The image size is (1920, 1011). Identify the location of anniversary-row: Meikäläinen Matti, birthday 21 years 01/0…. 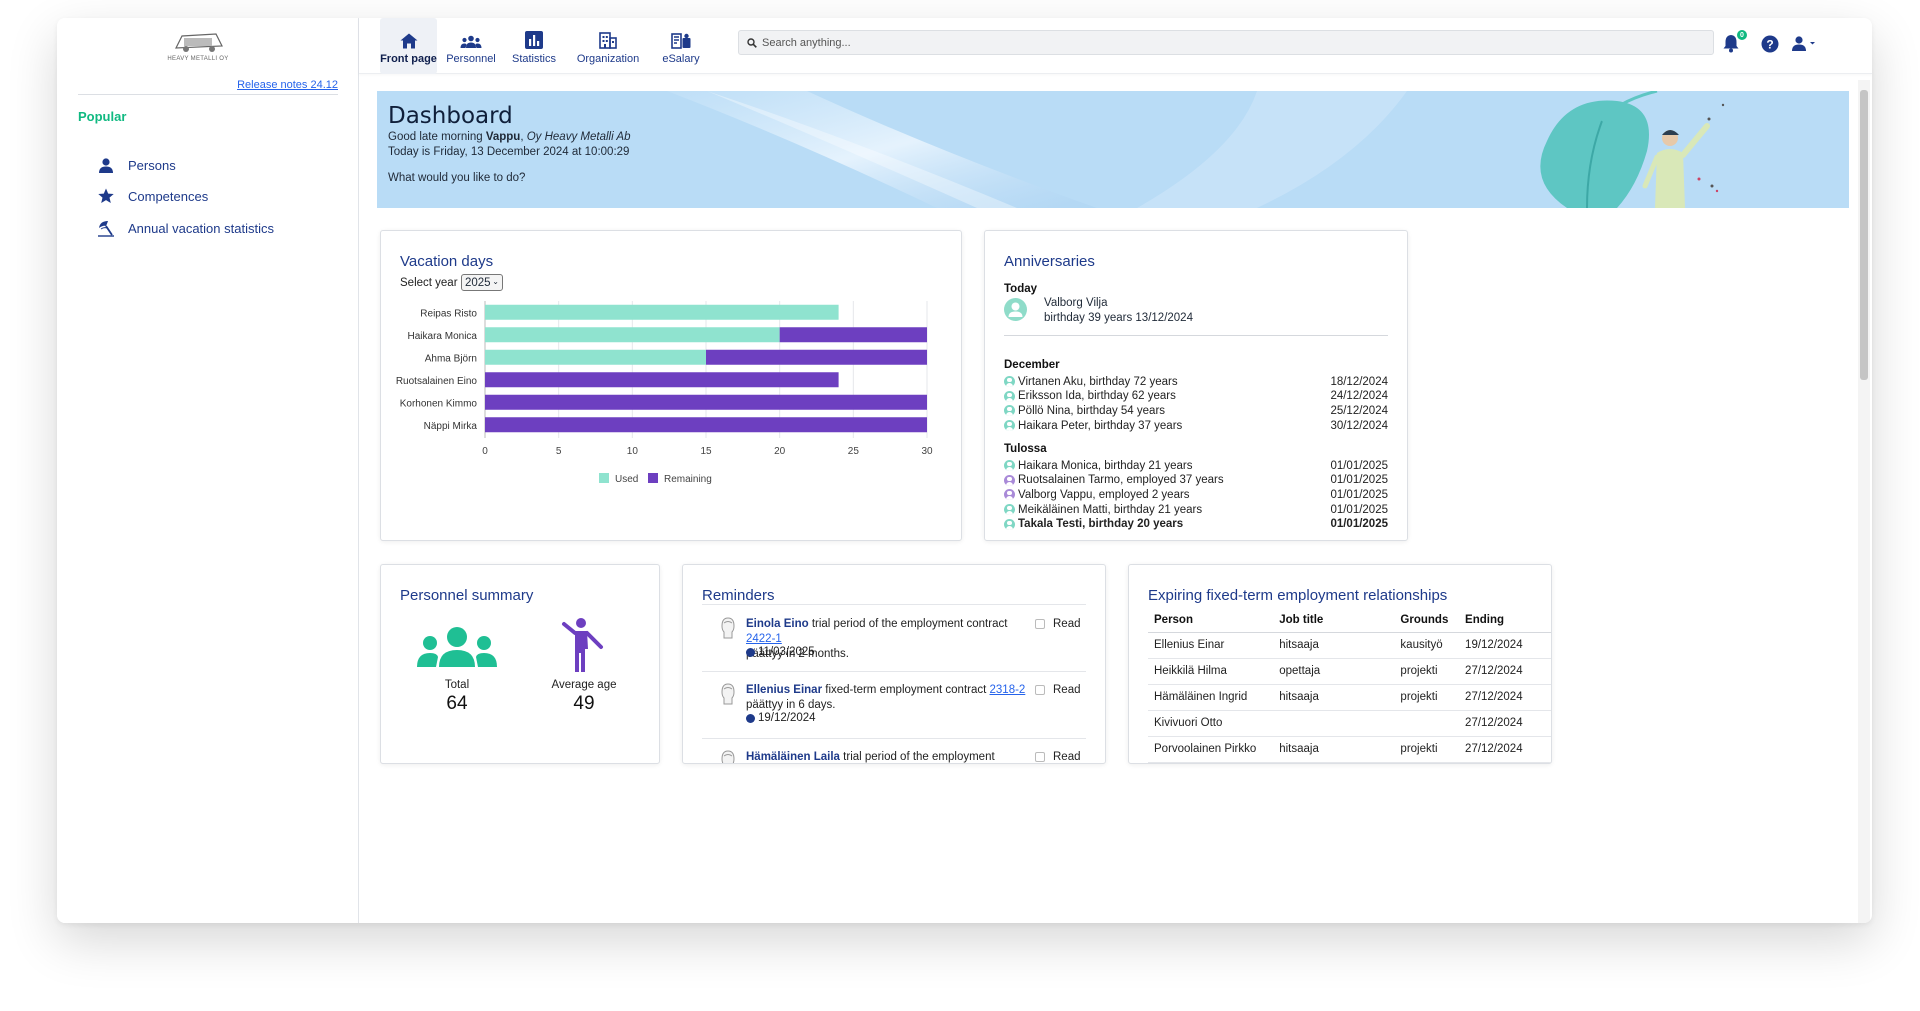
(1196, 509).